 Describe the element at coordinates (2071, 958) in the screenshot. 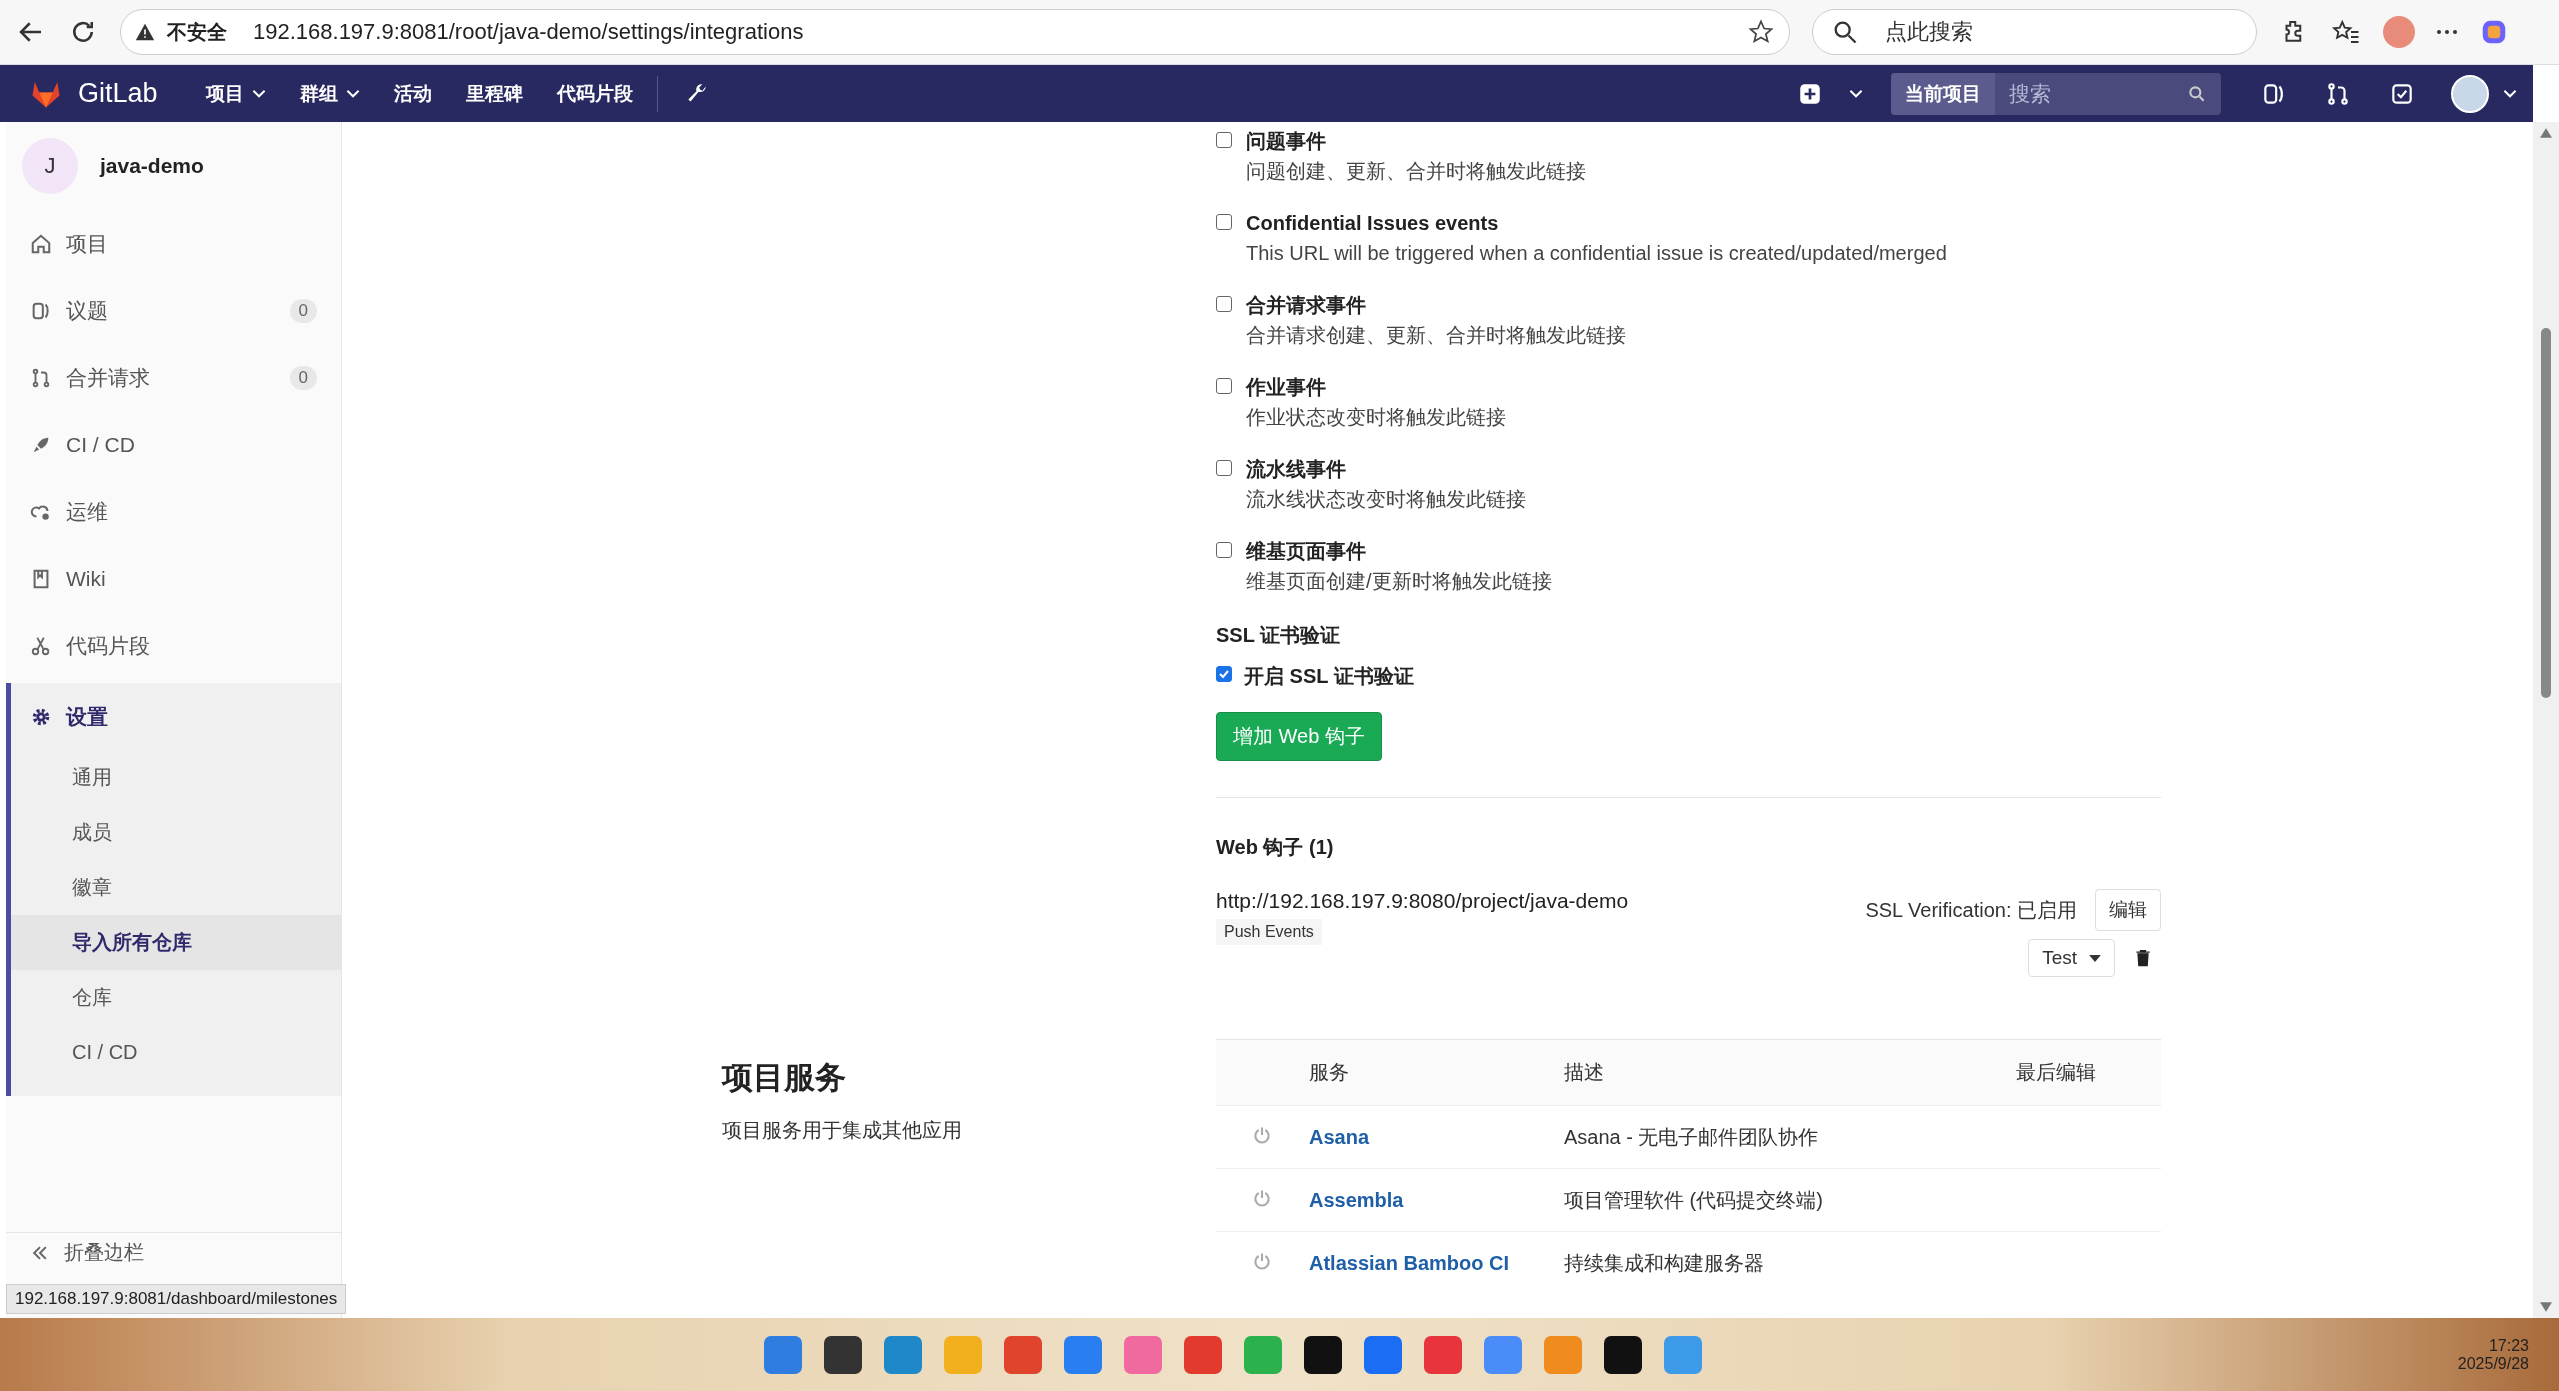

I see `test-dropdown: Test` at that location.